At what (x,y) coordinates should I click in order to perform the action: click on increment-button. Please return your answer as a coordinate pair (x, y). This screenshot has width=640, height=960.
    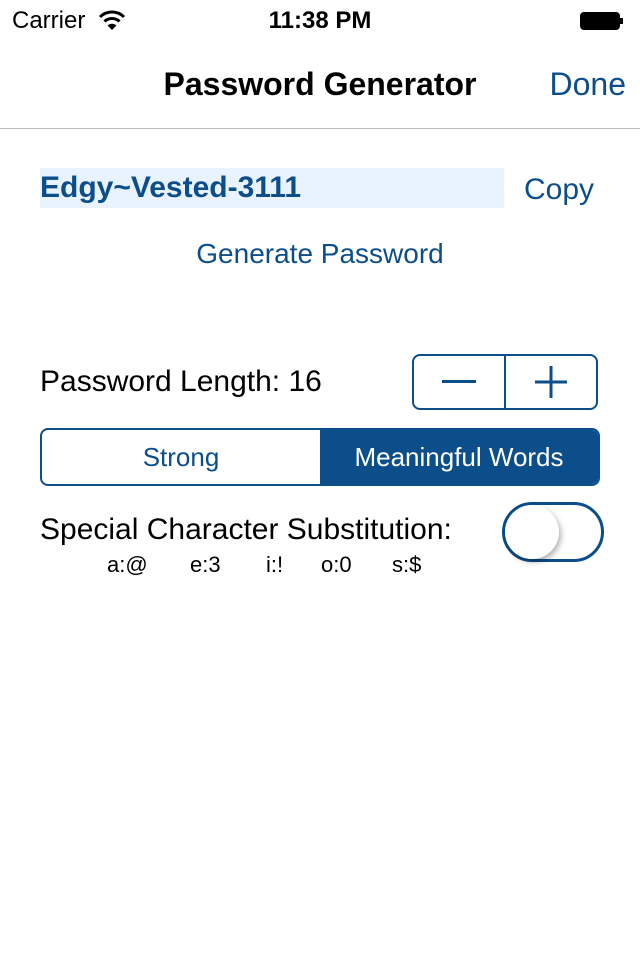
    Looking at the image, I should click on (550, 382).